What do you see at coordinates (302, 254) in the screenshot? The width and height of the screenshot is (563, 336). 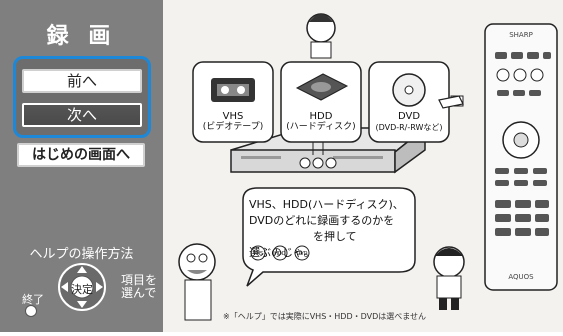 I see `dvd-btn-label: DVD` at bounding box center [302, 254].